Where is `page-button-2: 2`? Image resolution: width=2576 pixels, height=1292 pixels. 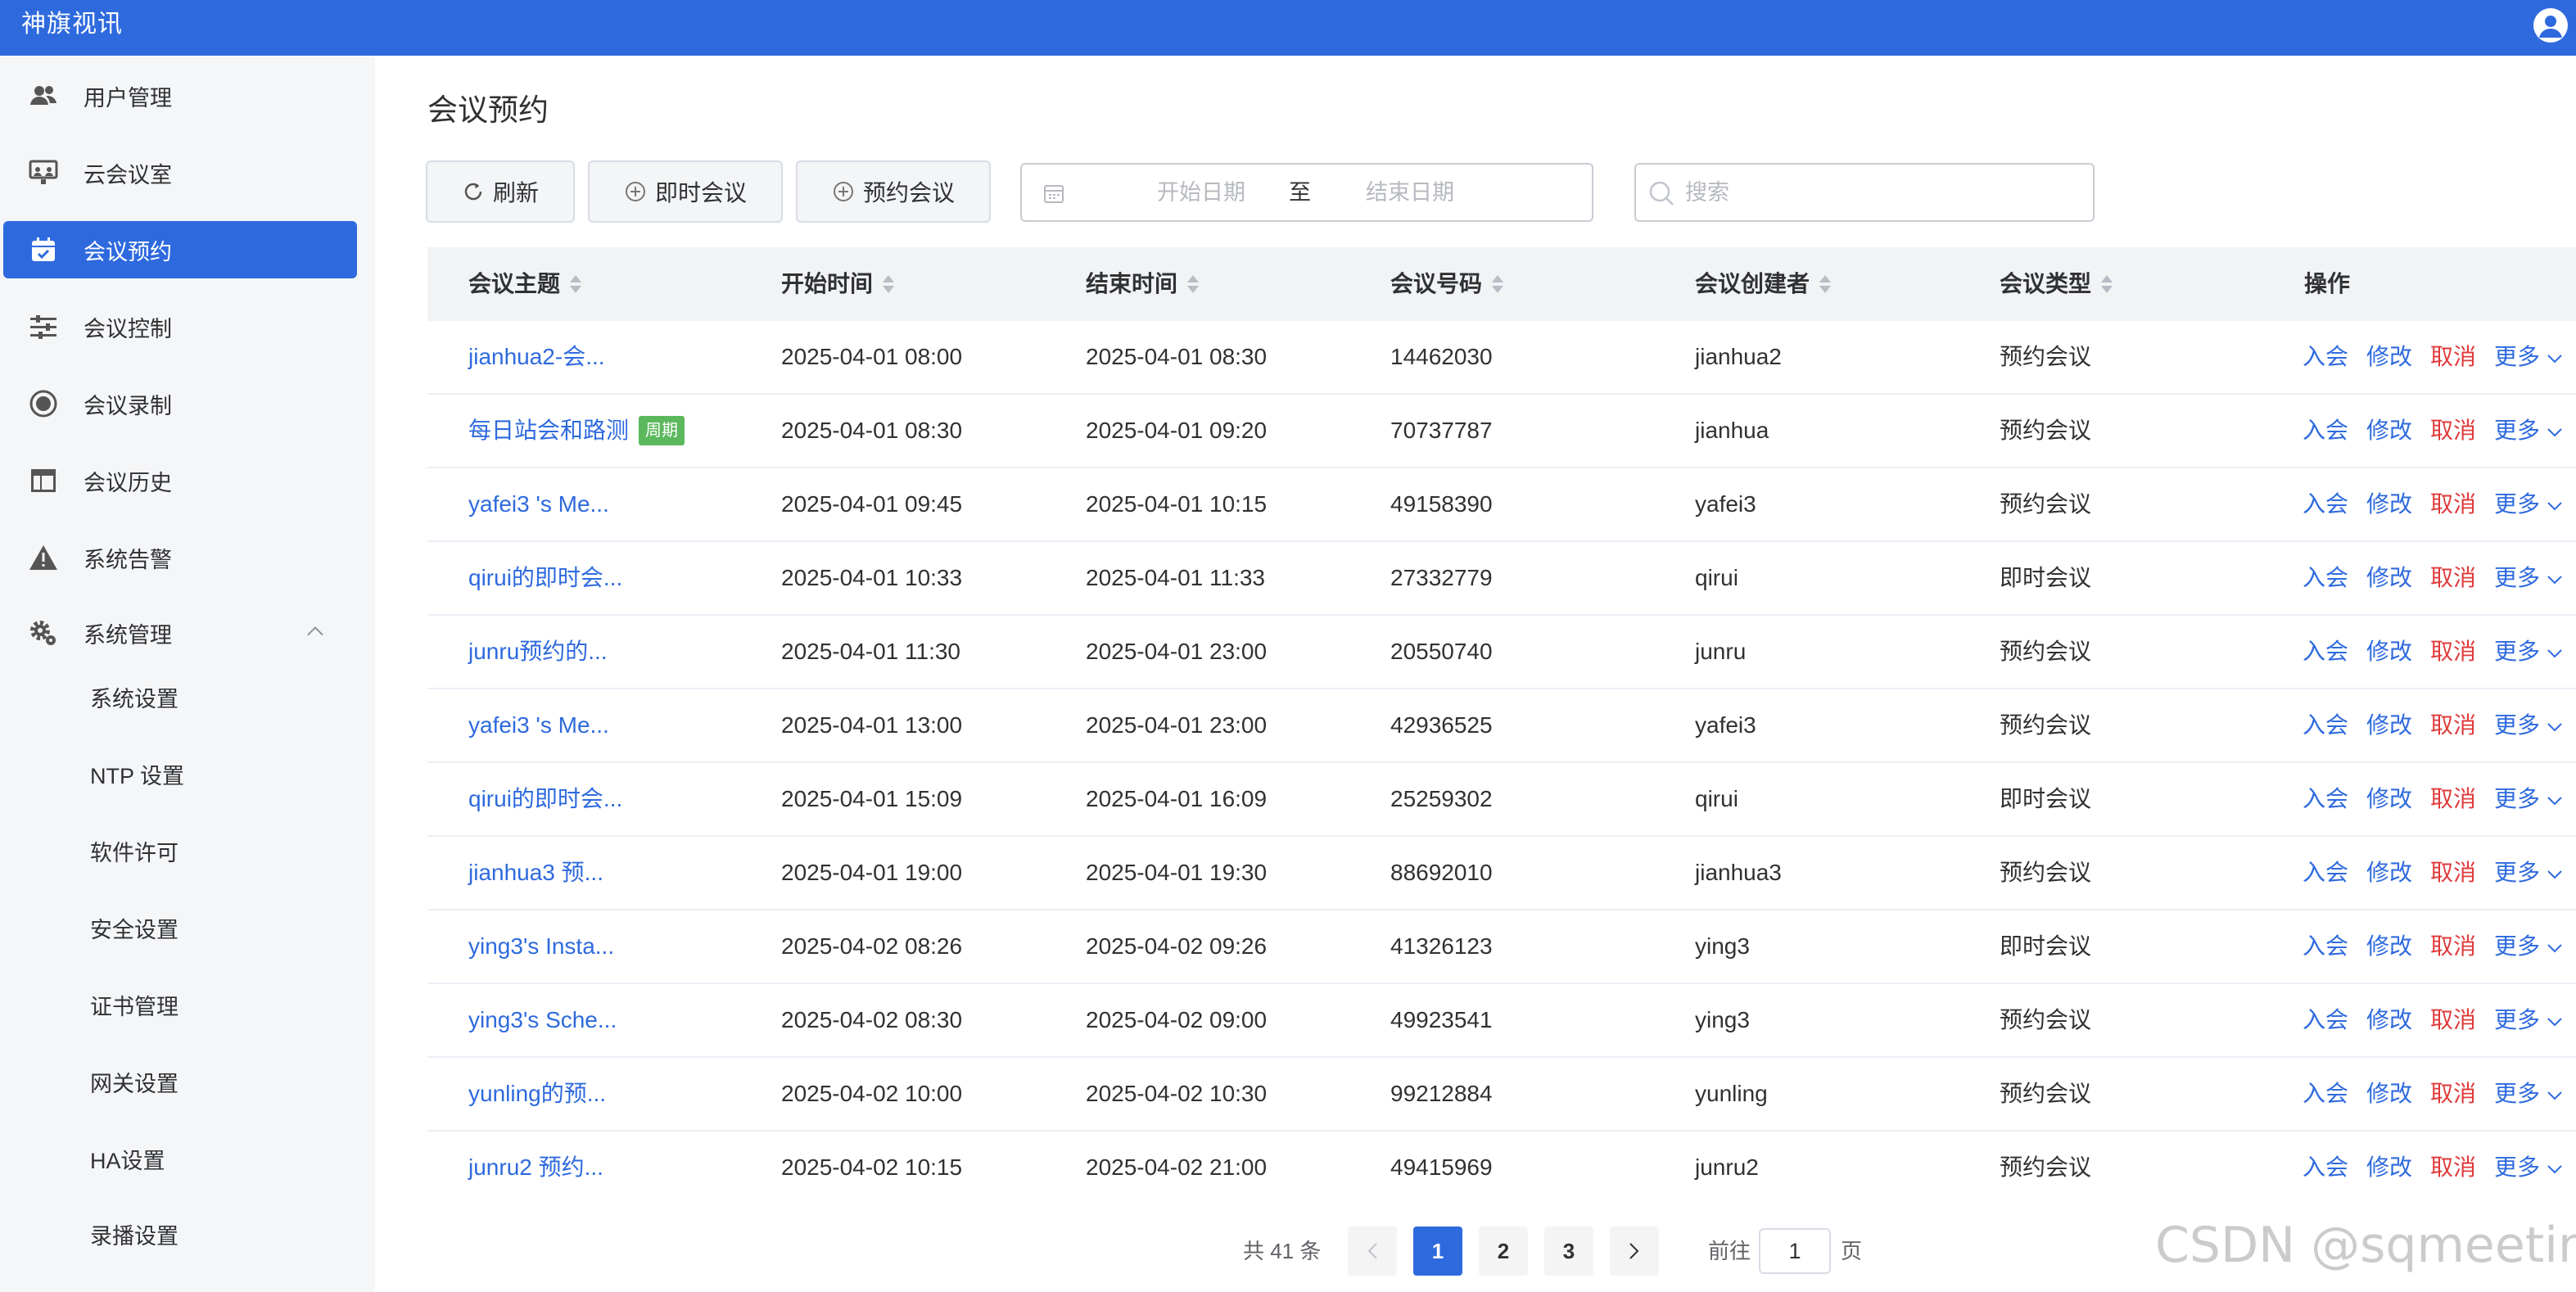 page-button-2: 2 is located at coordinates (1503, 1251).